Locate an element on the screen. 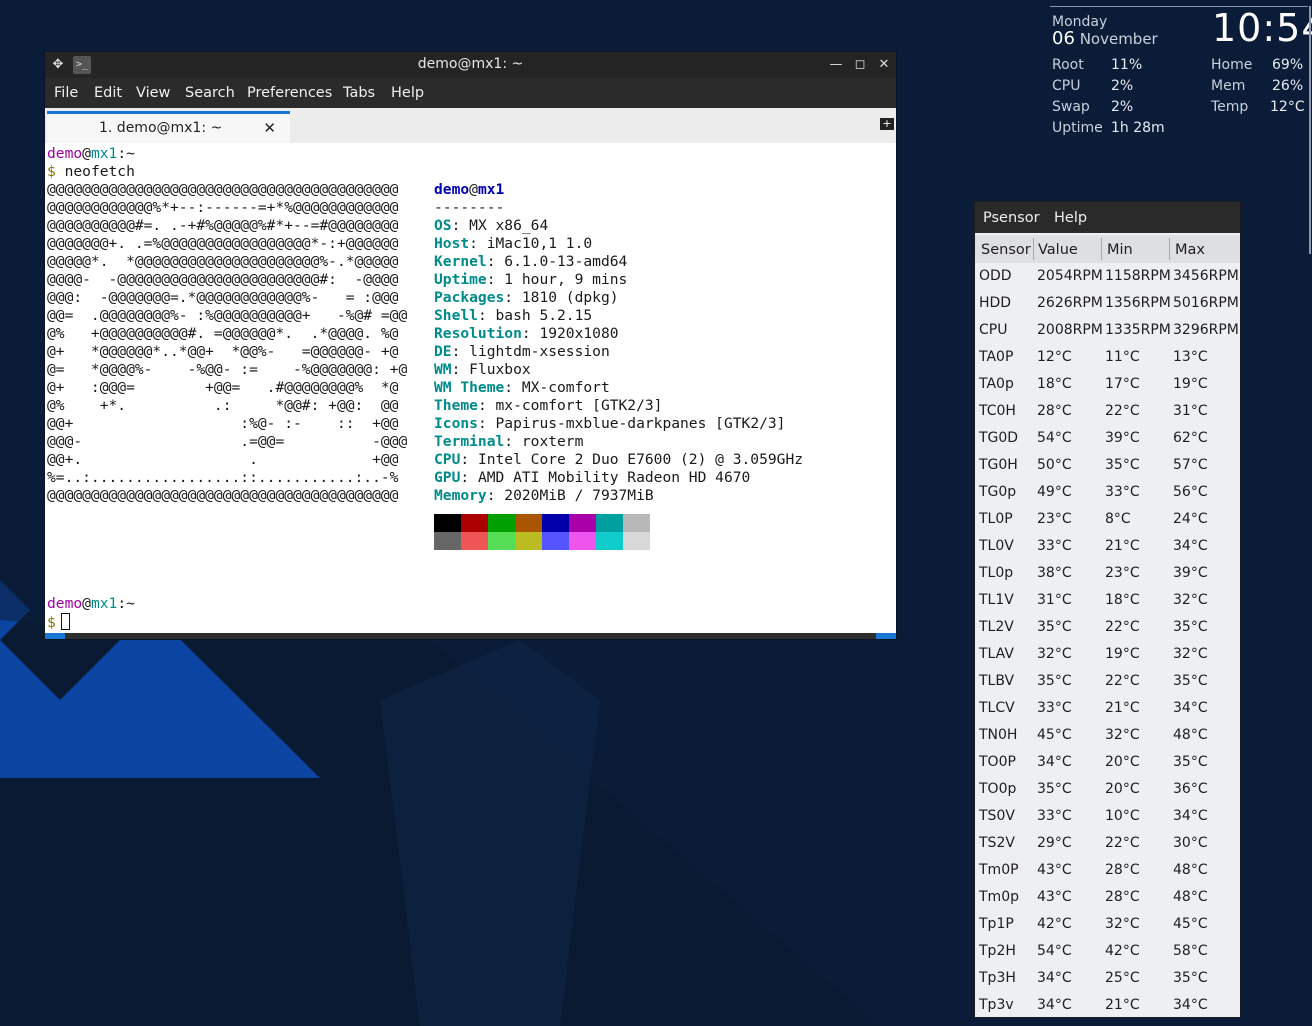  sensor-row: TLBV 35°C 22°C 35°C is located at coordinates (1107, 681).